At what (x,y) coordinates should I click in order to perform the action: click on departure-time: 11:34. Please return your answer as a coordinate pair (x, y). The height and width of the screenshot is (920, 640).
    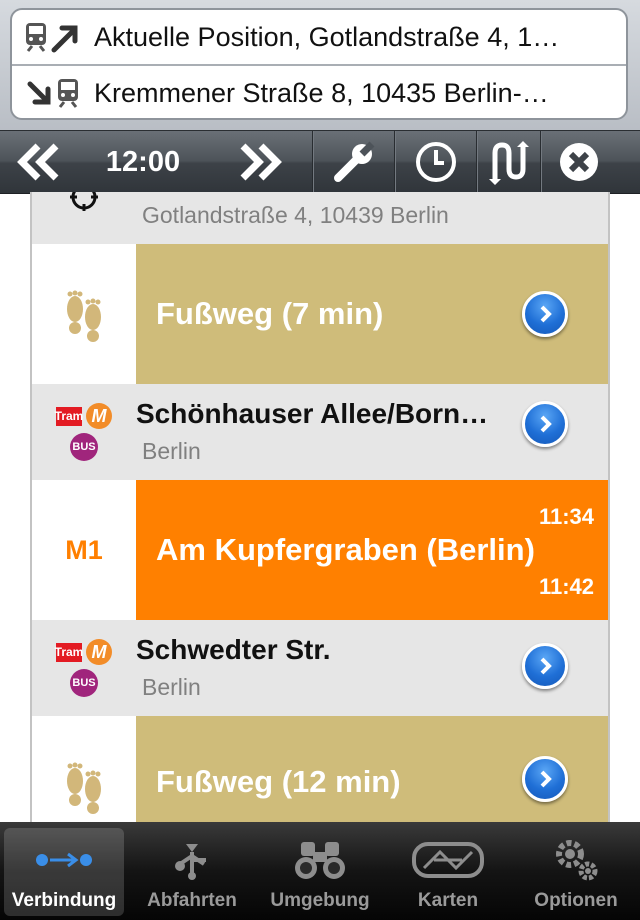
    Looking at the image, I should click on (566, 516).